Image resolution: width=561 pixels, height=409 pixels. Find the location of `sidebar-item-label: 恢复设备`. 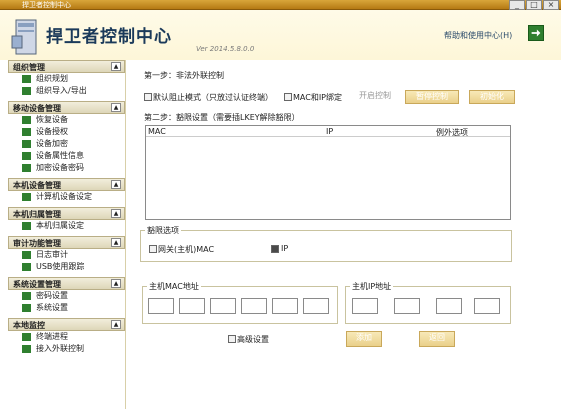

sidebar-item-label: 恢复设备 is located at coordinates (52, 119).